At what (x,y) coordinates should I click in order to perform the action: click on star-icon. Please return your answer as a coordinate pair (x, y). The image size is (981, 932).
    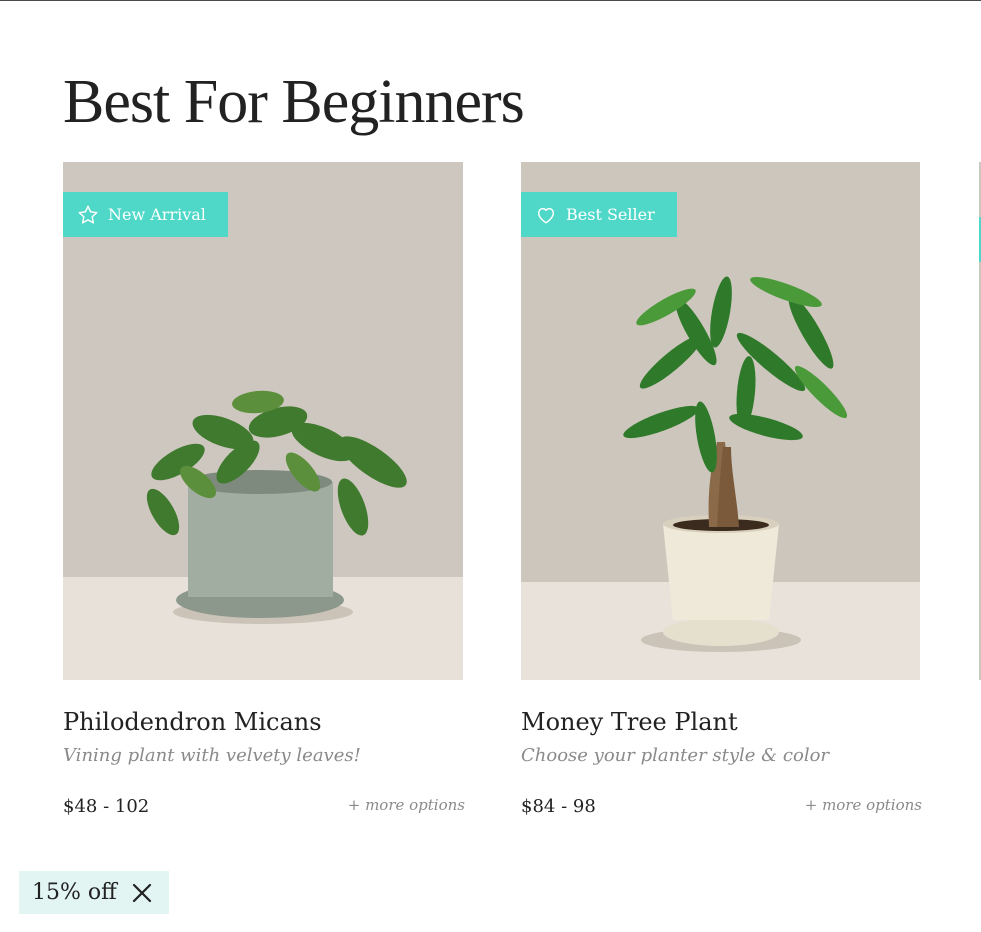
    Looking at the image, I should click on (88, 215).